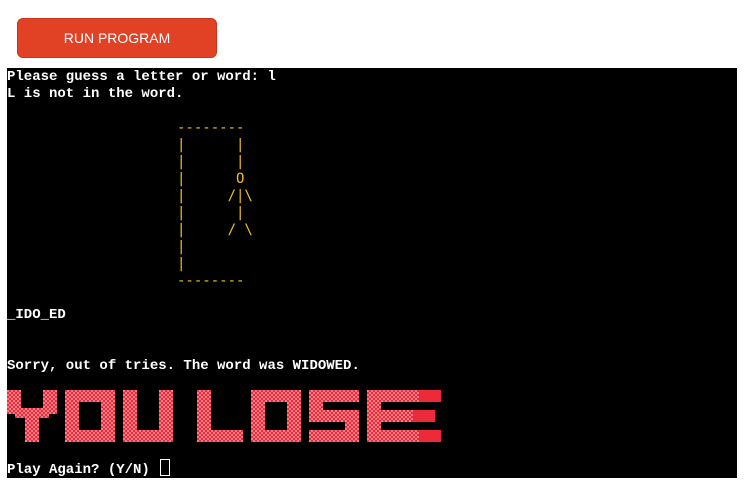  I want to click on play-again-prompt: Play Again? (Y/N), so click(83, 470).